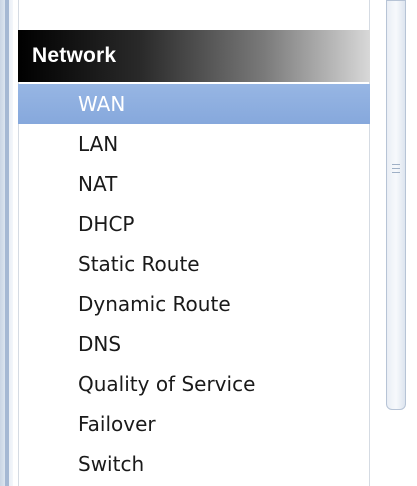 The image size is (417, 486). Describe the element at coordinates (194, 56) in the screenshot. I see `section-header-network: Network` at that location.